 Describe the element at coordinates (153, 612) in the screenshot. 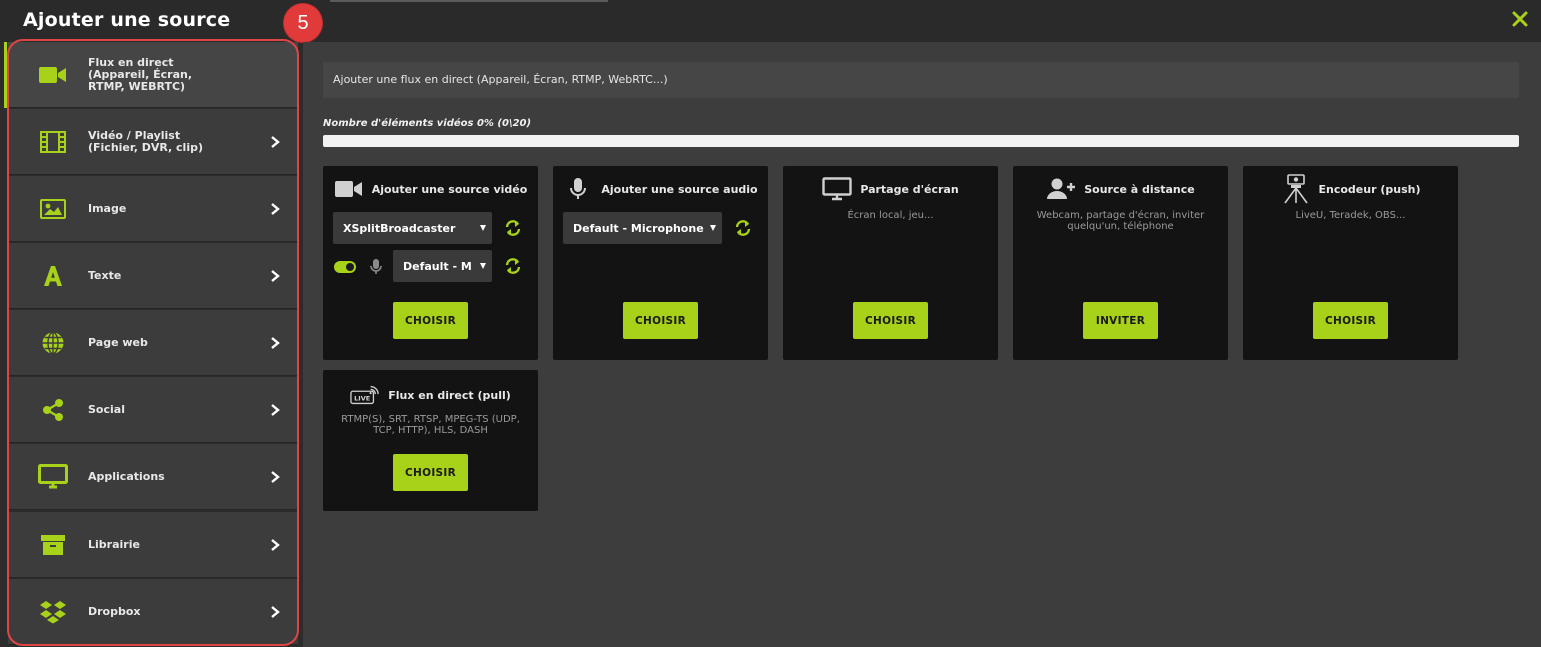

I see `sidebar-item-dropbox: Dropbox` at that location.